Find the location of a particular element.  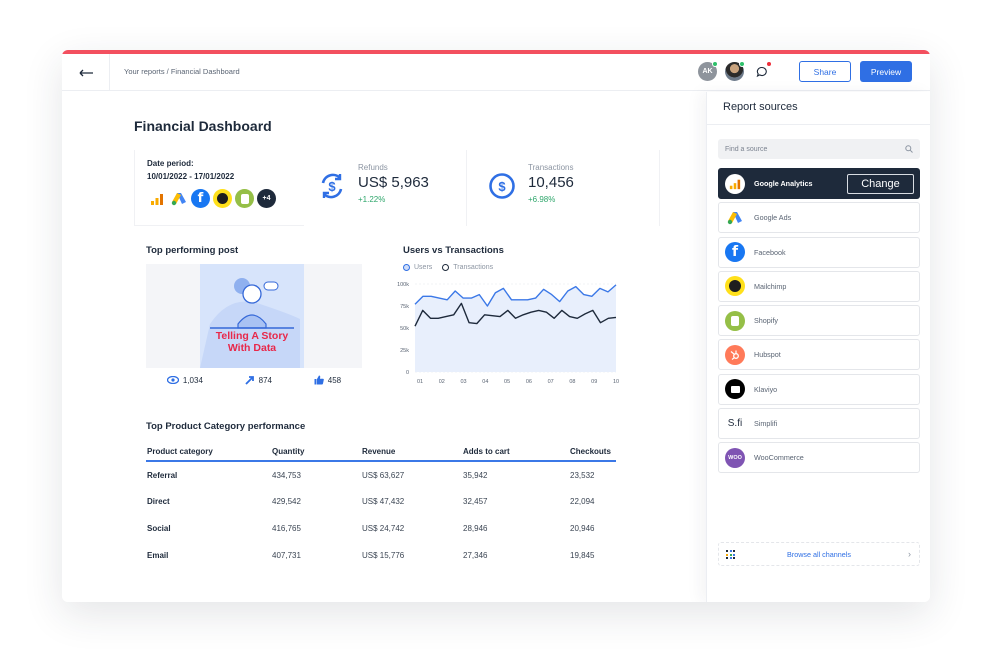

y-tick-label: 100k is located at coordinates (403, 285).